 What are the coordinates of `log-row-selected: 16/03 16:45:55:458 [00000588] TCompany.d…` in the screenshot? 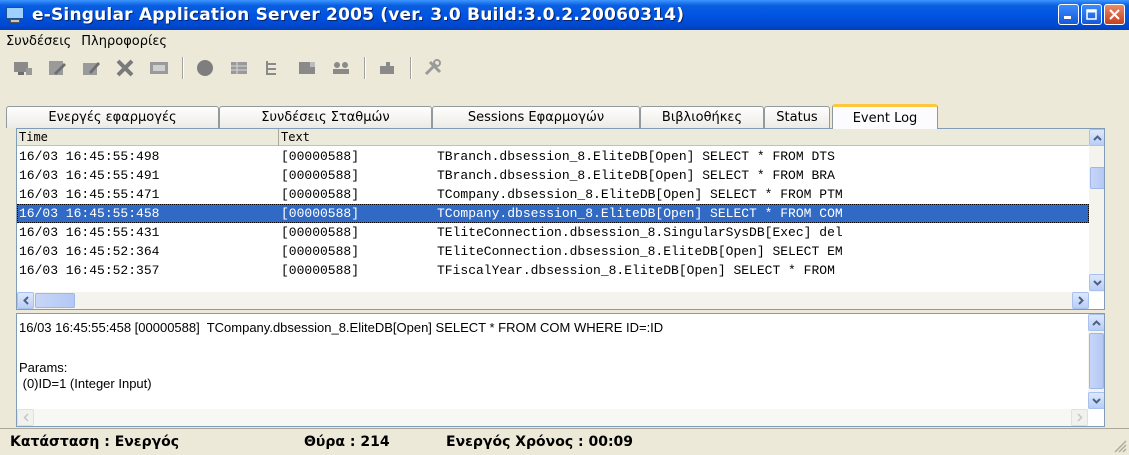 It's located at (553, 213).